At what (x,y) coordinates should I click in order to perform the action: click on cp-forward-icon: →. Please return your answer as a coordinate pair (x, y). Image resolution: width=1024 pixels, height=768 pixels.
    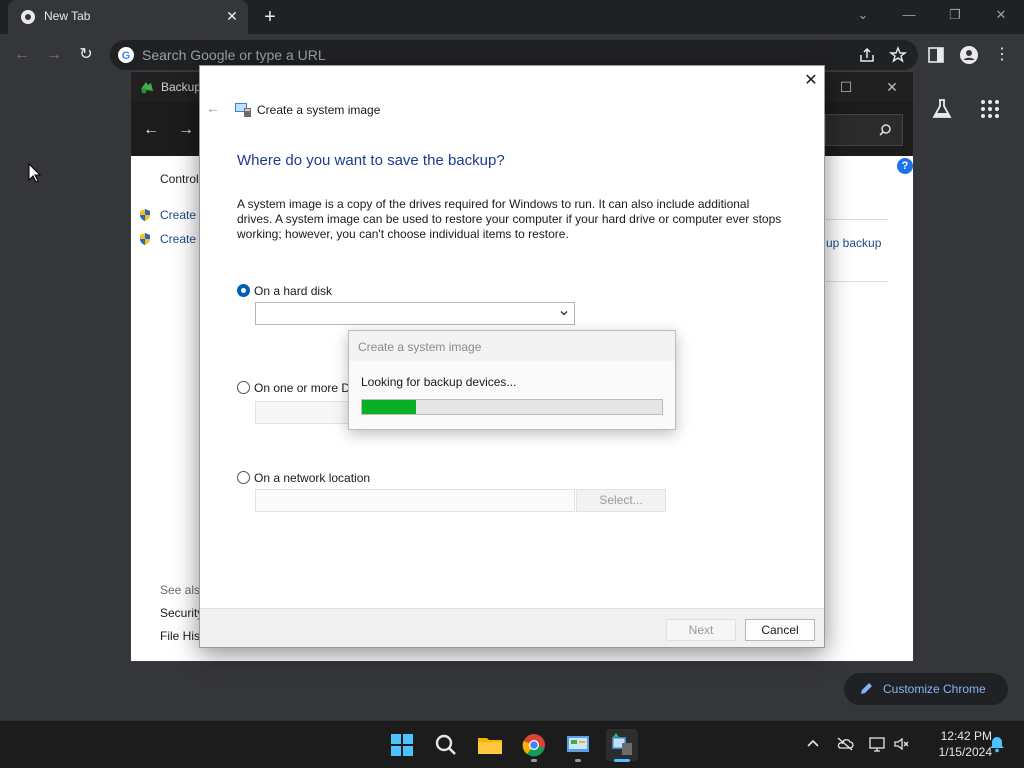
    Looking at the image, I should click on (186, 130).